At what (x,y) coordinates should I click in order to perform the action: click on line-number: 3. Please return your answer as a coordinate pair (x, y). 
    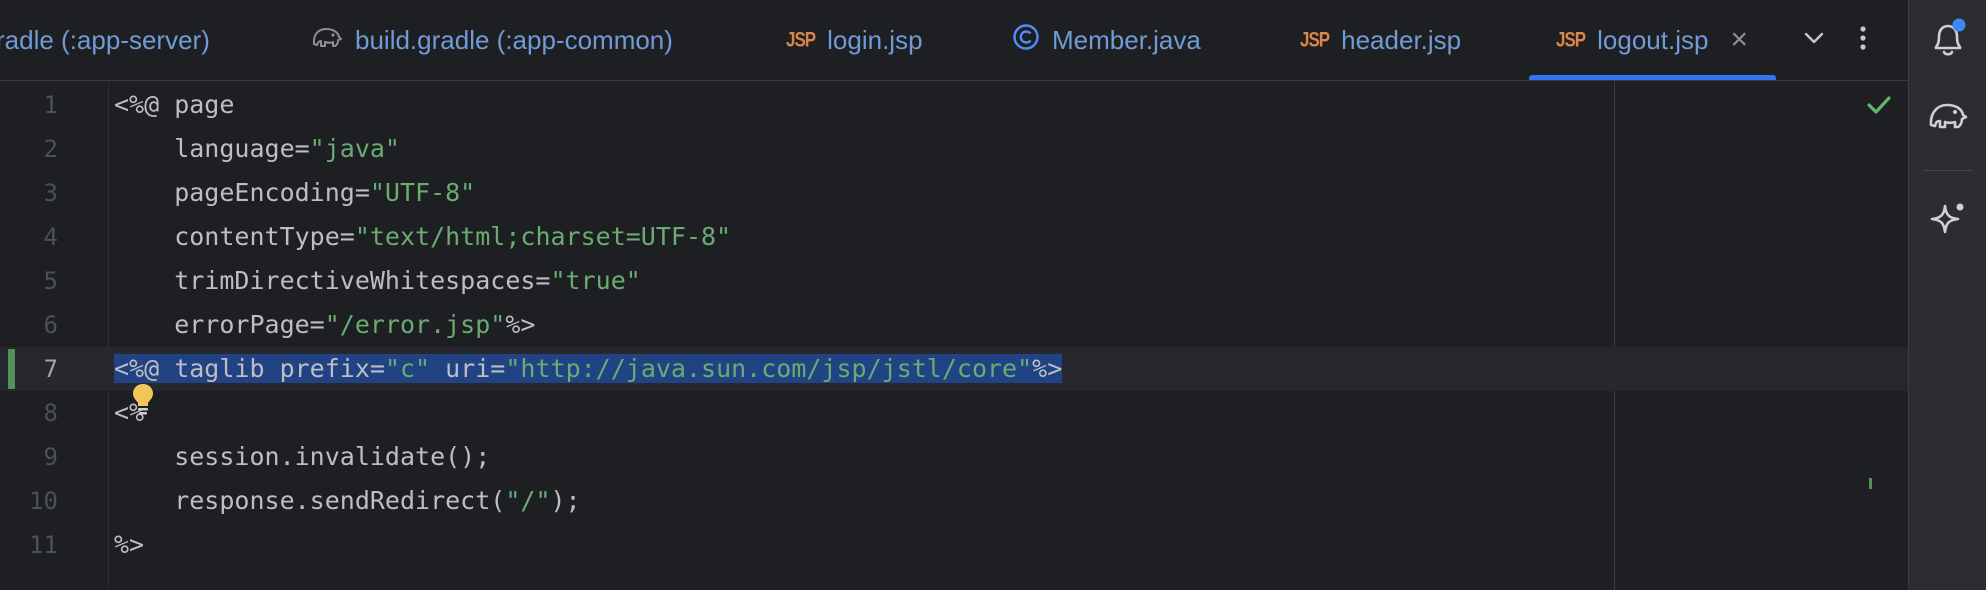
    Looking at the image, I should click on (50, 193).